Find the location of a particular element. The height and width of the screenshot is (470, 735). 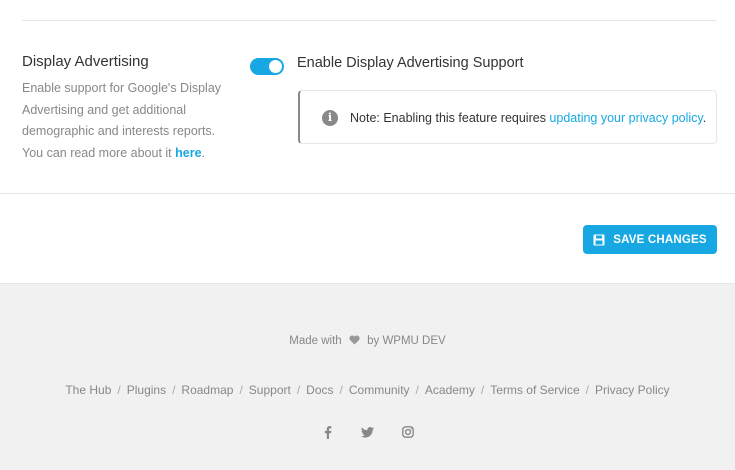

privacy-policy-link: updating your privacy policy is located at coordinates (625, 118).